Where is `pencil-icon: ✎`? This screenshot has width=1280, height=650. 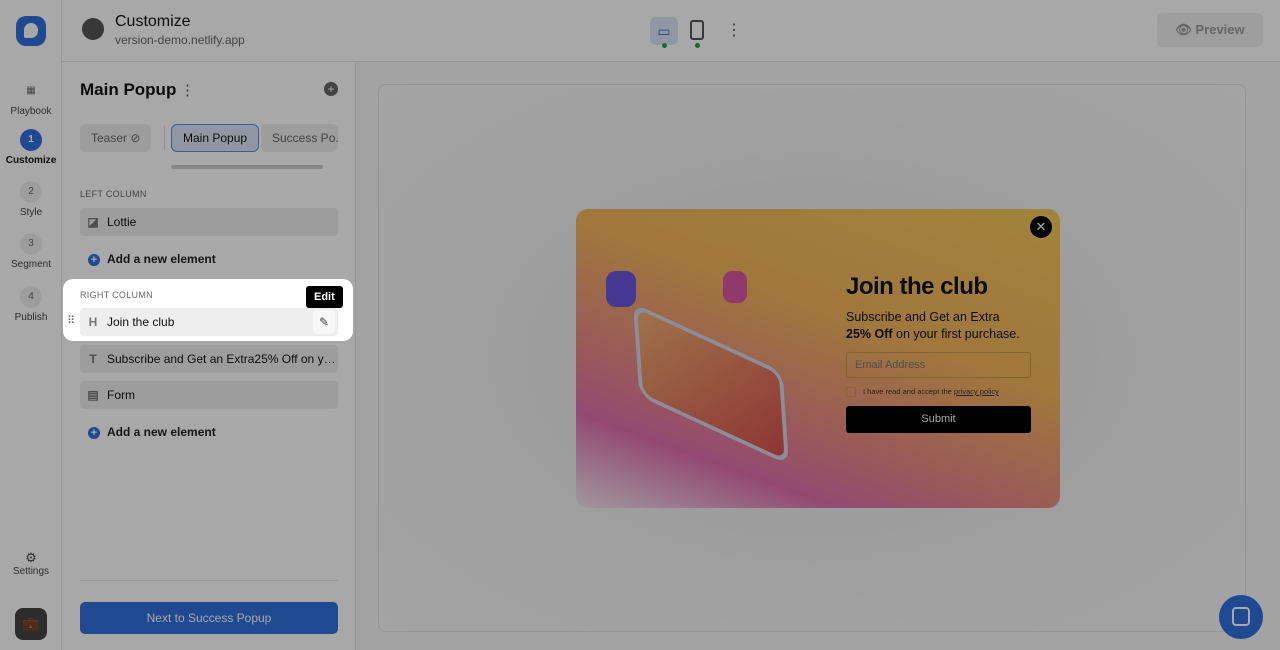
pencil-icon: ✎ is located at coordinates (324, 322).